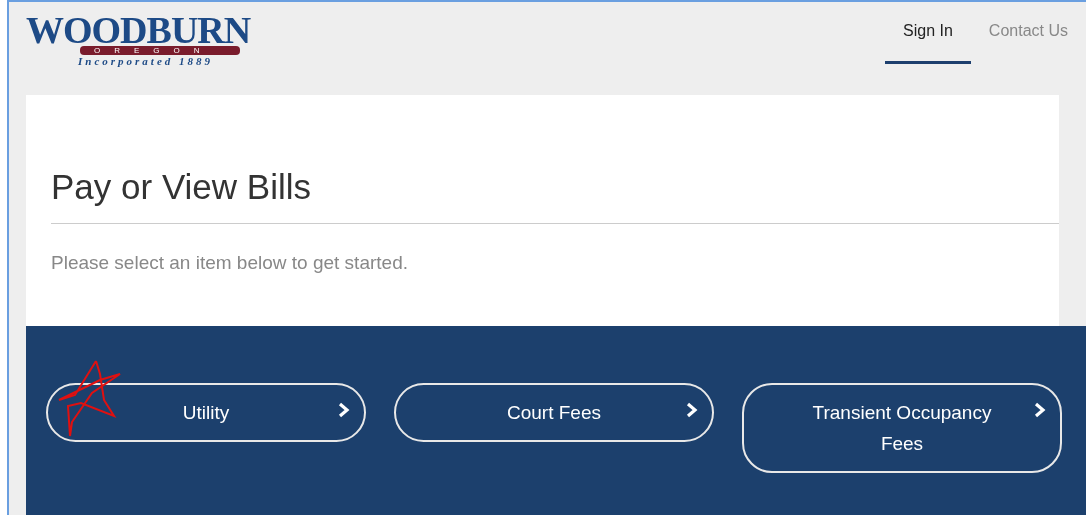 This screenshot has height=515, width=1086. I want to click on bill-option-button: Utility, so click(206, 412).